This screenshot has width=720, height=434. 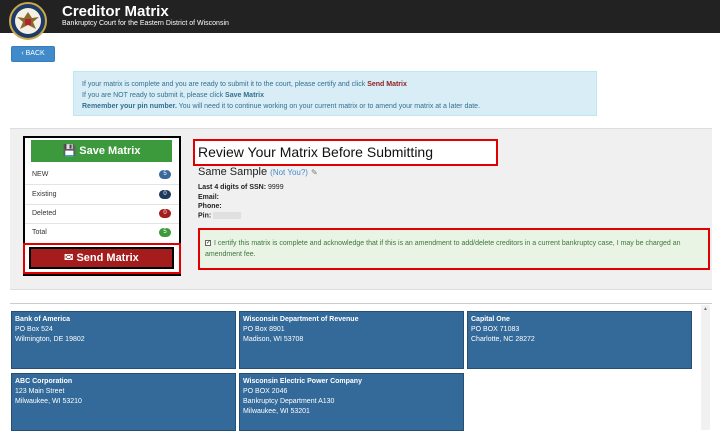 I want to click on creditor-address-line: Wilmington, DE 19802, so click(x=50, y=339).